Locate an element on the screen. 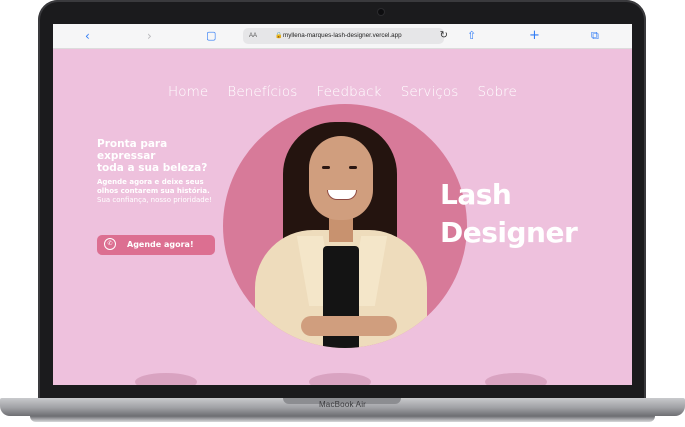 The width and height of the screenshot is (685, 427). camera-icon is located at coordinates (381, 12).